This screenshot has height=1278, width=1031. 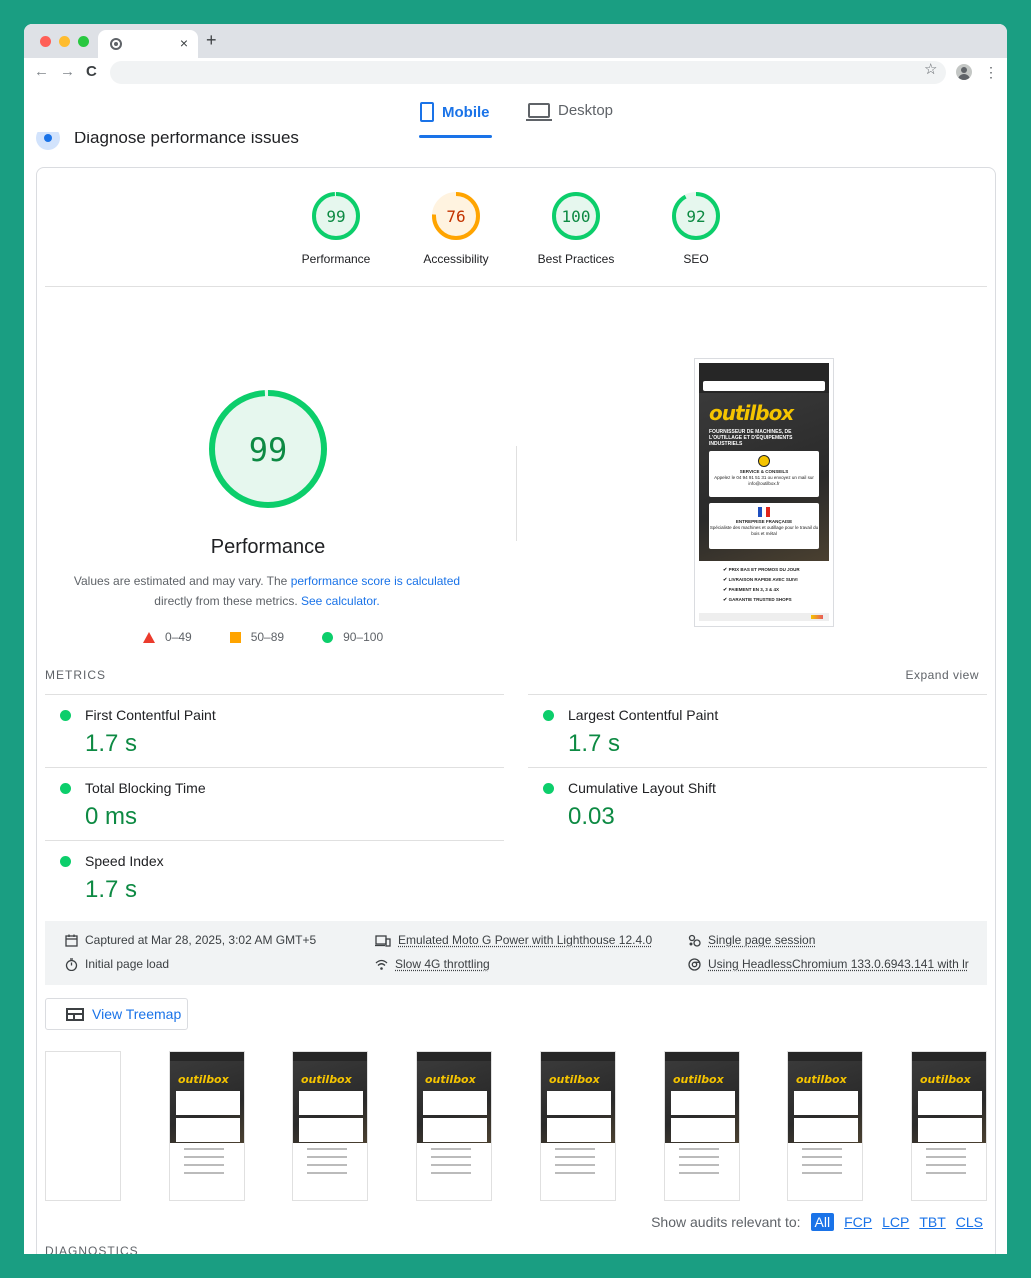 What do you see at coordinates (591, 816) in the screenshot?
I see `metric-value: 0.03` at bounding box center [591, 816].